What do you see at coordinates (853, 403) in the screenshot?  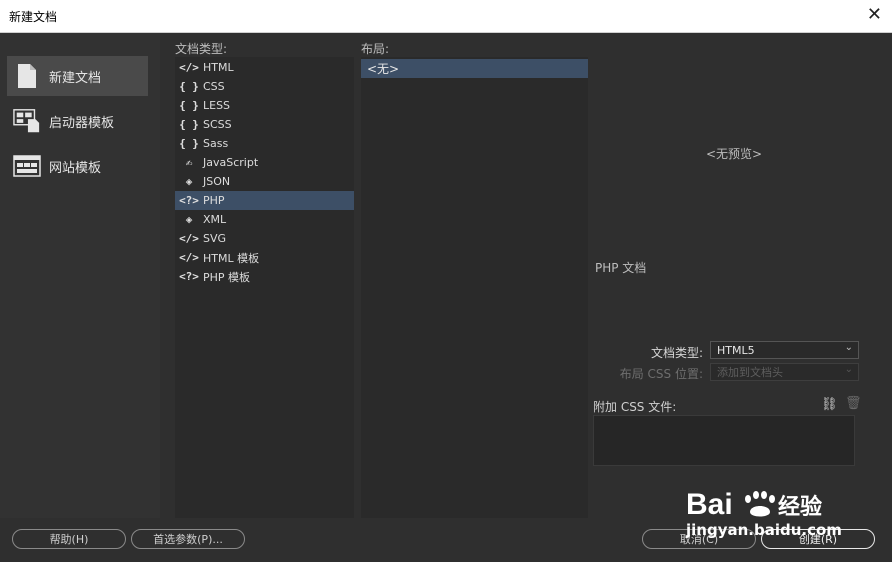 I see `trash-icon: 🗑` at bounding box center [853, 403].